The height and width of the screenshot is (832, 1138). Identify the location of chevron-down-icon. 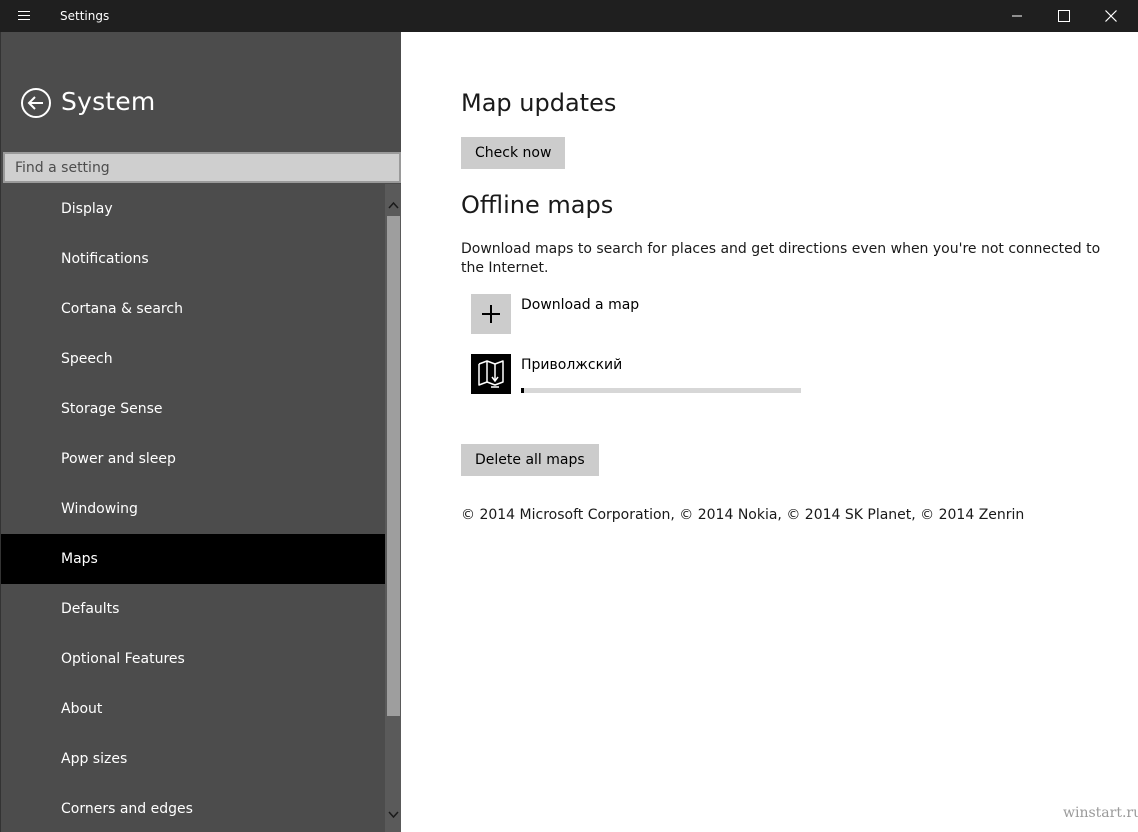
(393, 815).